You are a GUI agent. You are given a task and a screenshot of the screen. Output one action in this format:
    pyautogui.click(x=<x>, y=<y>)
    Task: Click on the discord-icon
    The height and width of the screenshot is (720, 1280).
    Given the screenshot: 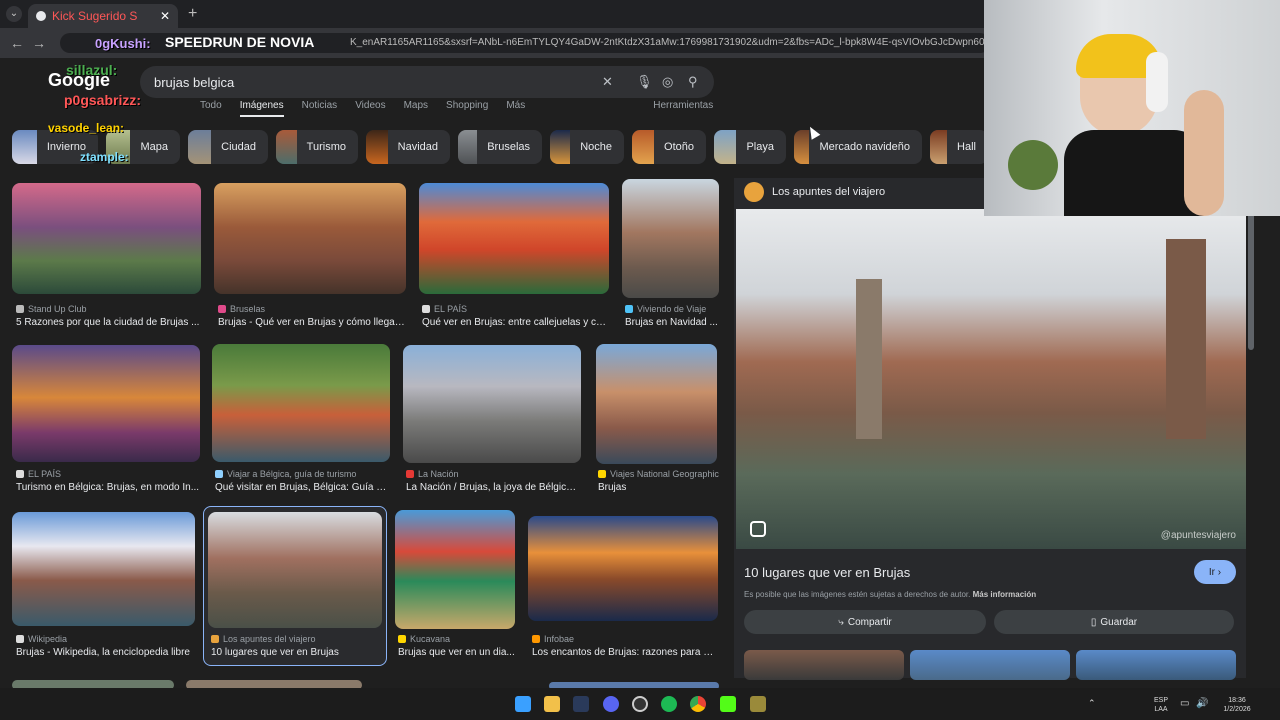 What is the action you would take?
    pyautogui.click(x=611, y=704)
    